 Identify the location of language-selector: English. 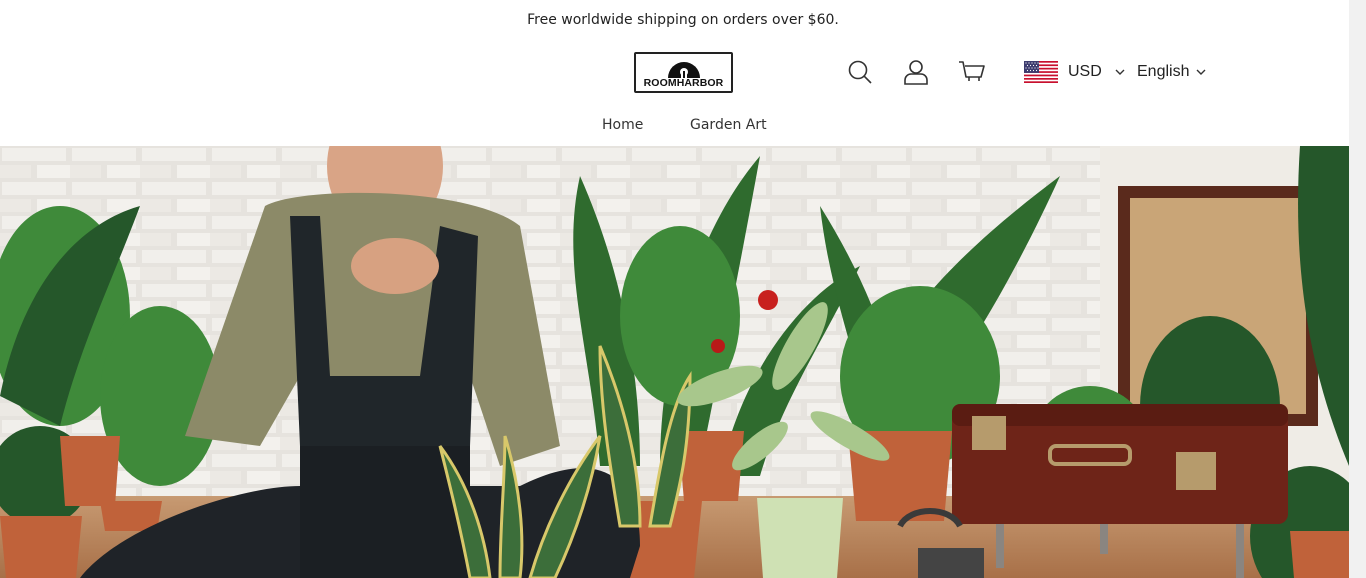
(1172, 72).